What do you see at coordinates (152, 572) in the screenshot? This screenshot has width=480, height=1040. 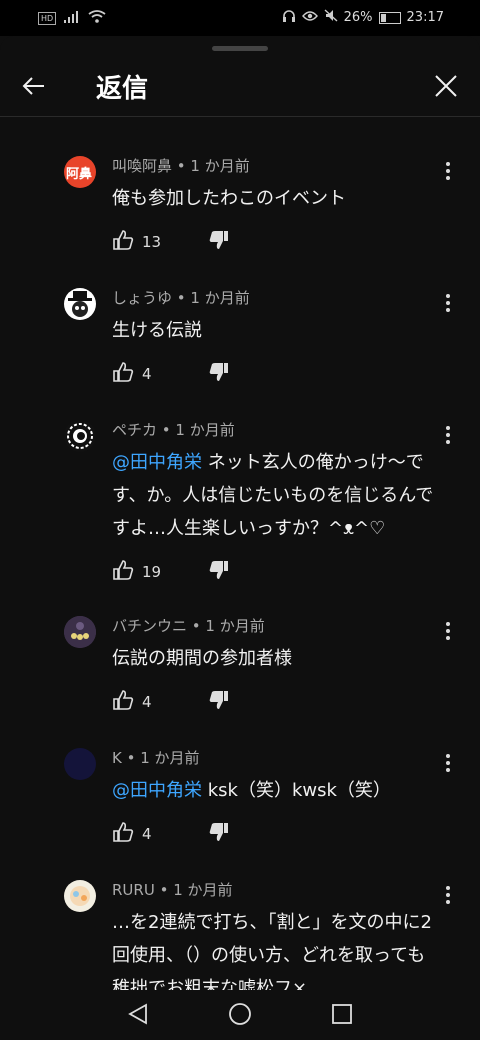 I see `like-count: 19` at bounding box center [152, 572].